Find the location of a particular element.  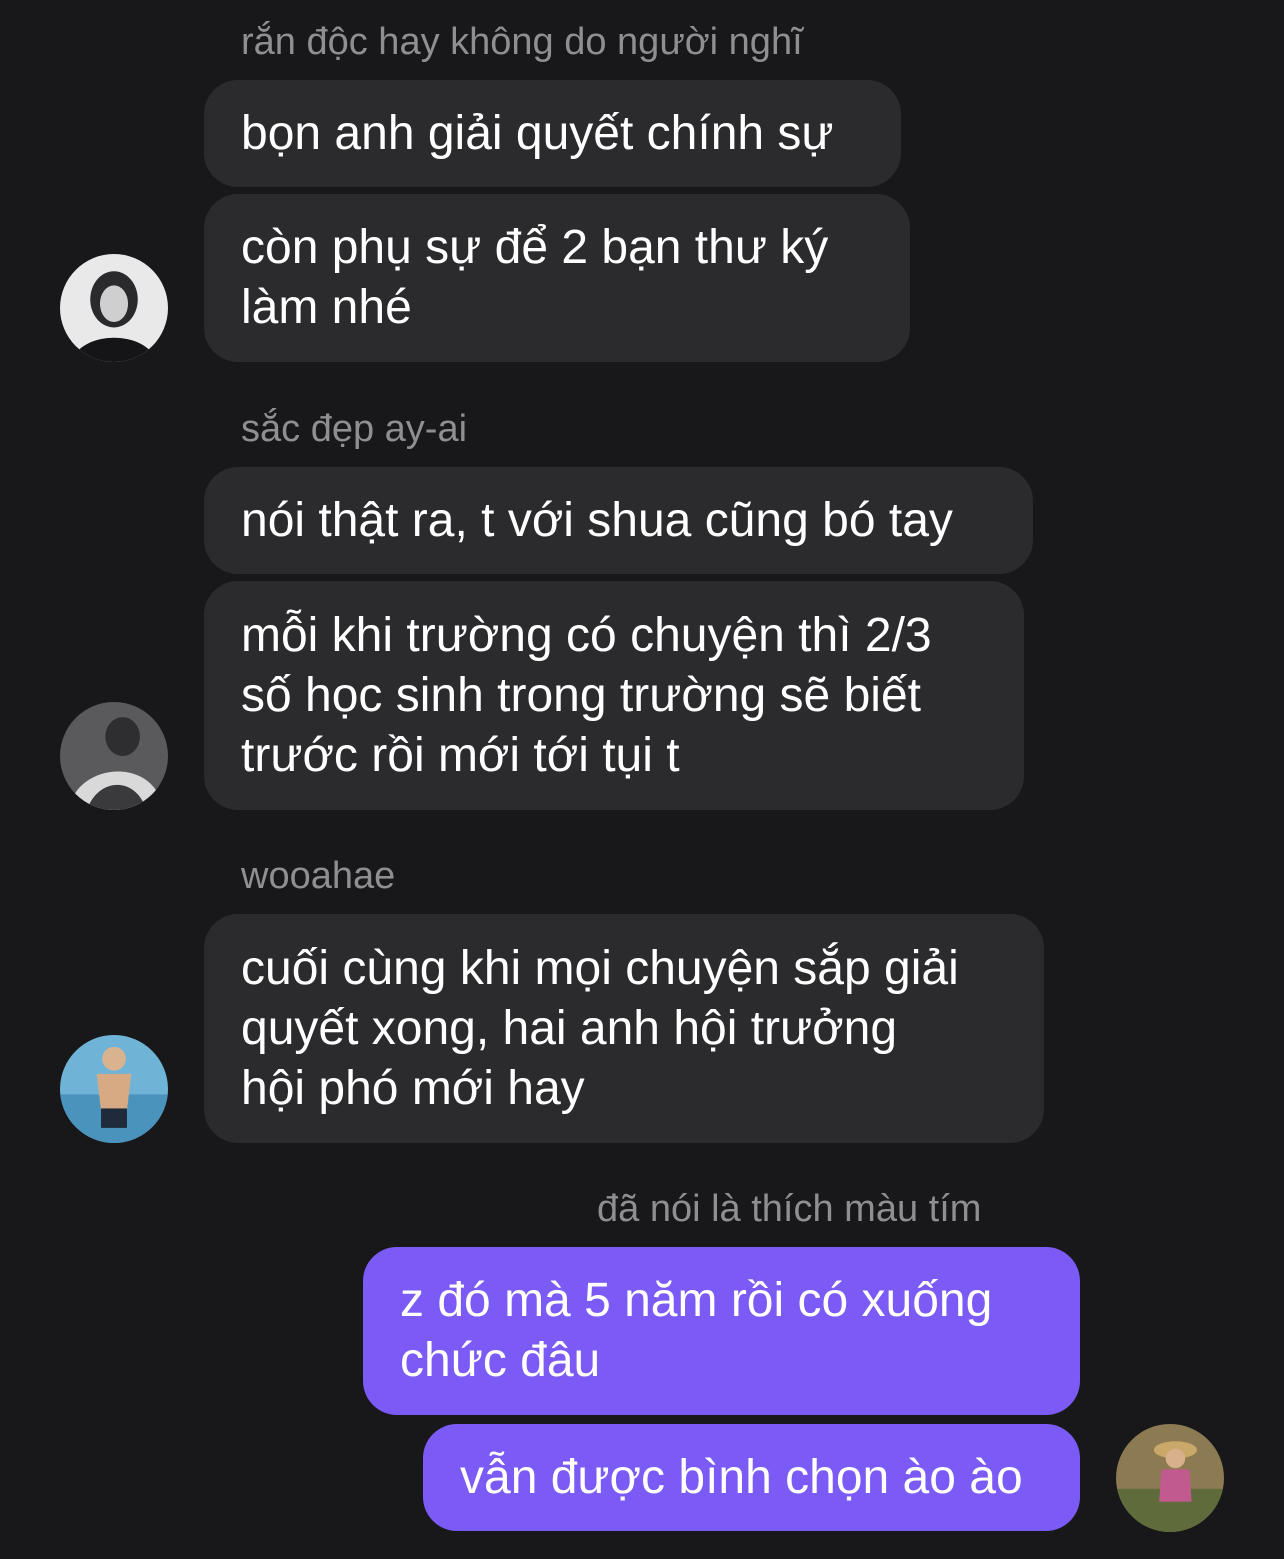

message-text: vẫn được bình chọn ào ào is located at coordinates (741, 1477).